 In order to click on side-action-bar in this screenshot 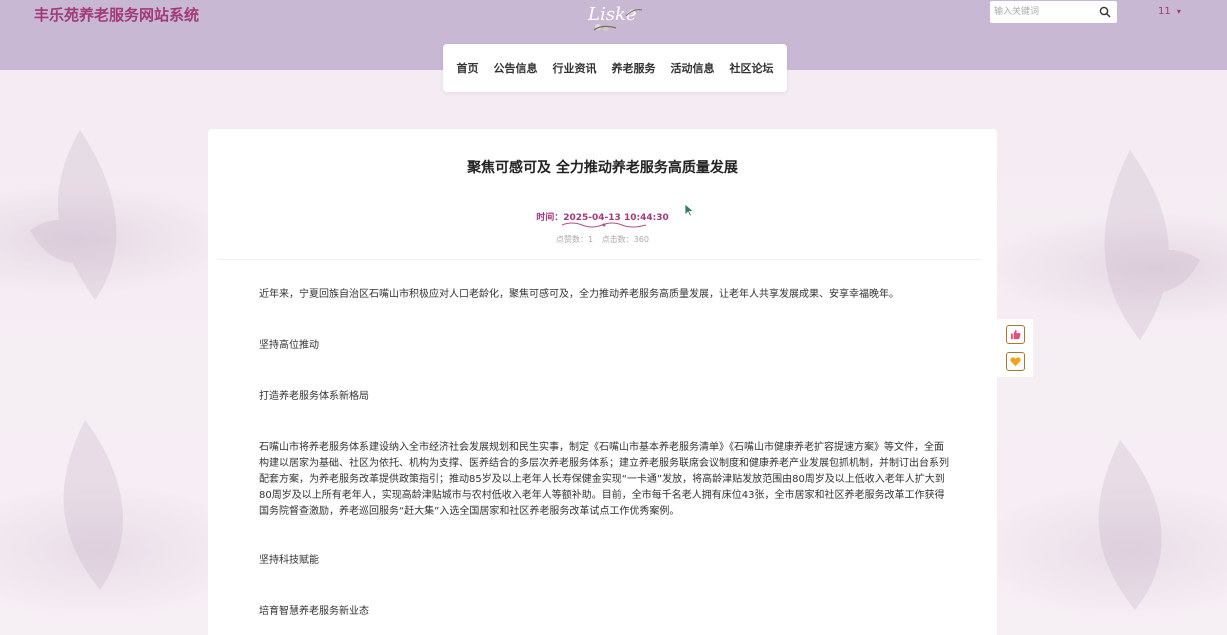, I will do `click(1015, 348)`.